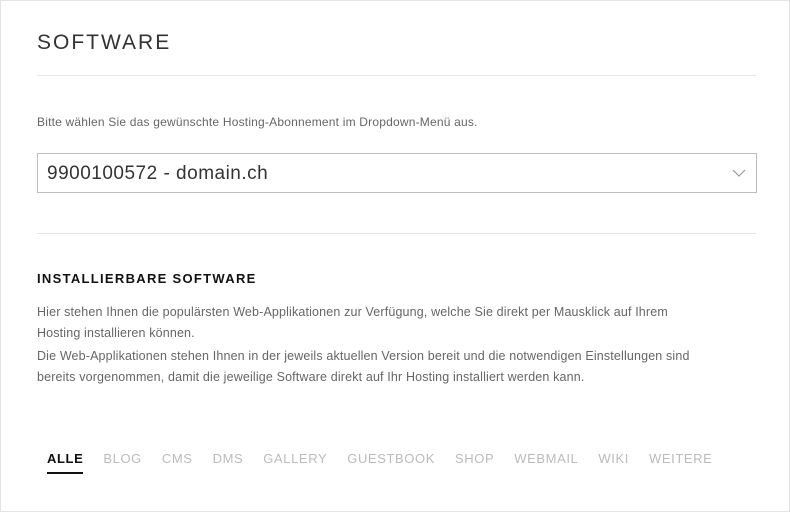 The height and width of the screenshot is (512, 790). Describe the element at coordinates (104, 42) in the screenshot. I see `page-title: SOFTWARE` at that location.